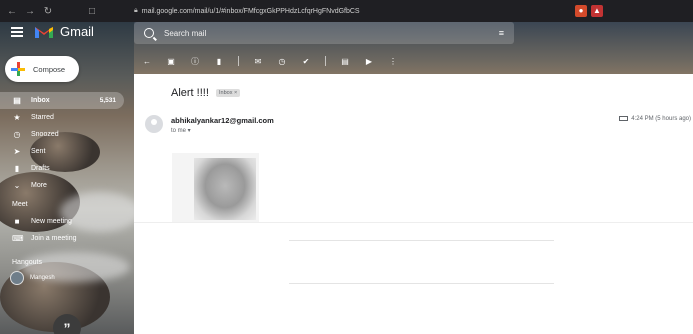 This screenshot has width=693, height=334. What do you see at coordinates (30, 11) in the screenshot?
I see `forward-icon: →` at bounding box center [30, 11].